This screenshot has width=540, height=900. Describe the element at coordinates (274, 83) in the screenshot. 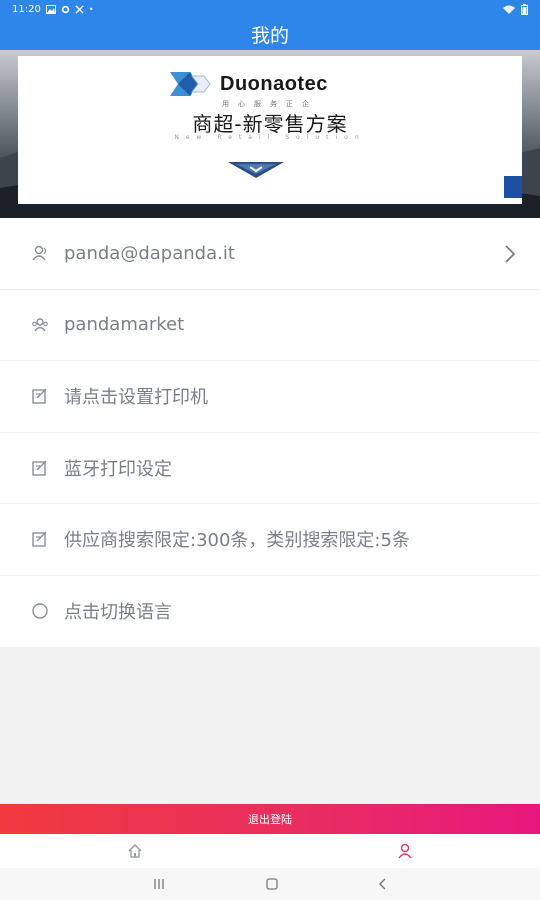

I see `logo-name: Duonaotec` at that location.